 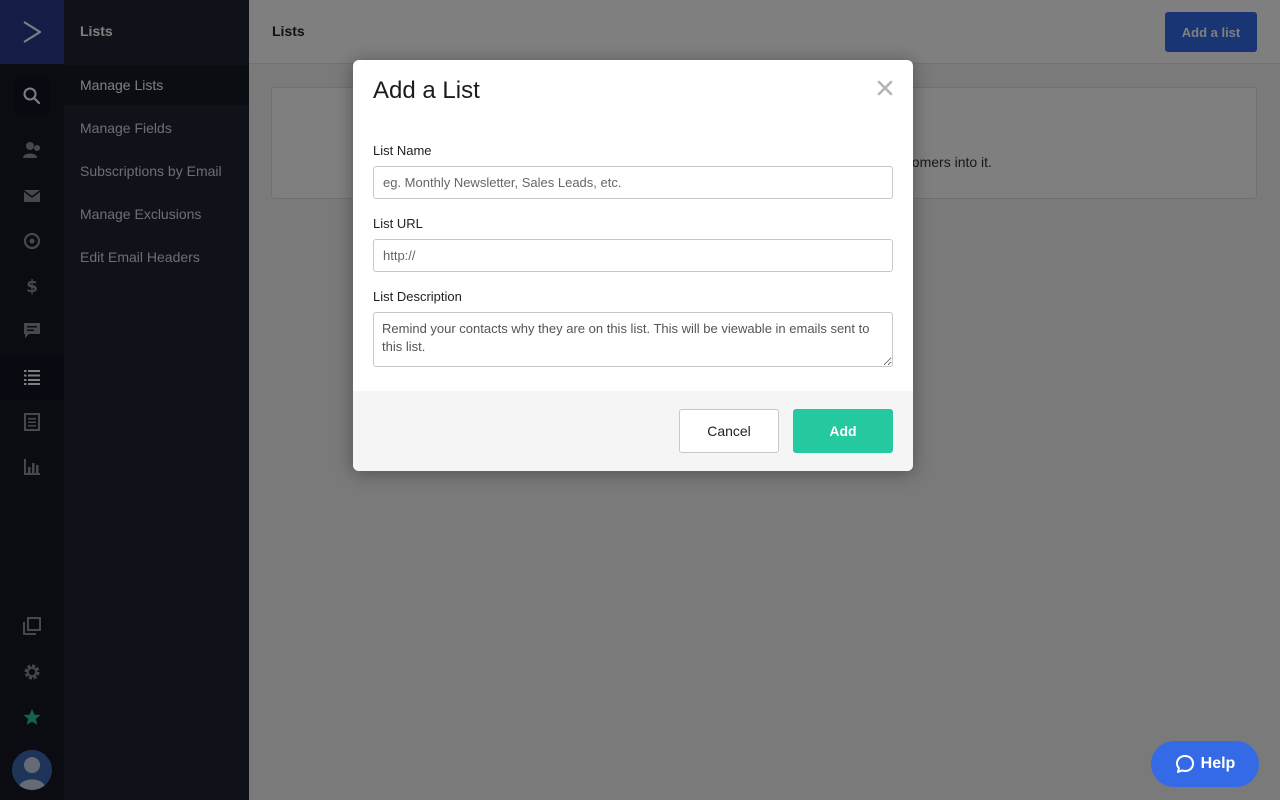 I want to click on list-description-label: List Description, so click(x=417, y=296).